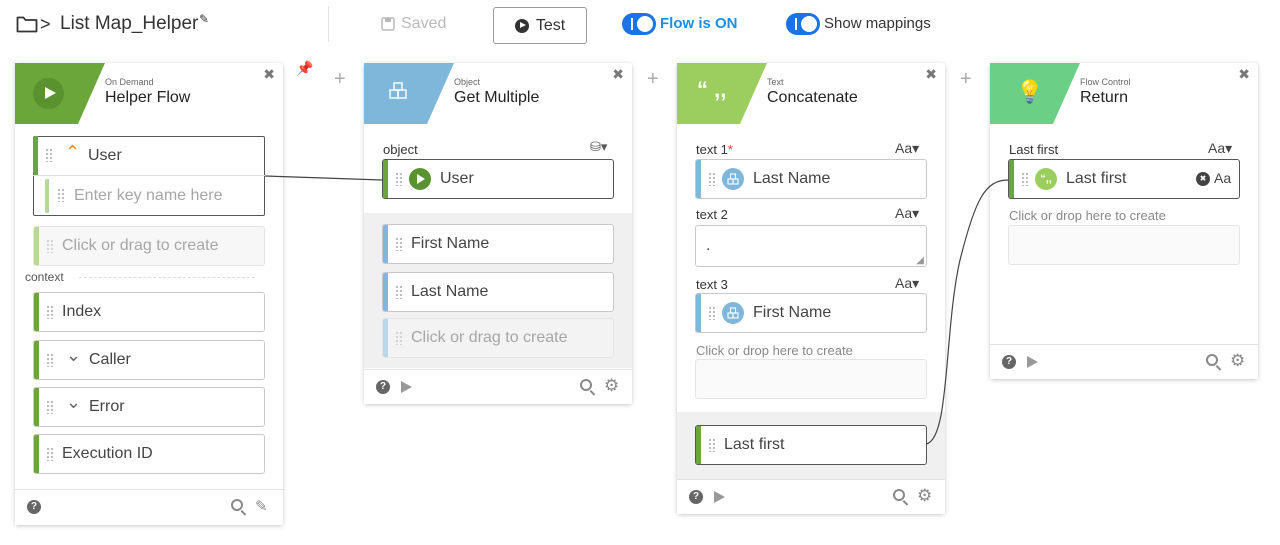  Describe the element at coordinates (498, 244) in the screenshot. I see `output-first-name: First Name` at that location.